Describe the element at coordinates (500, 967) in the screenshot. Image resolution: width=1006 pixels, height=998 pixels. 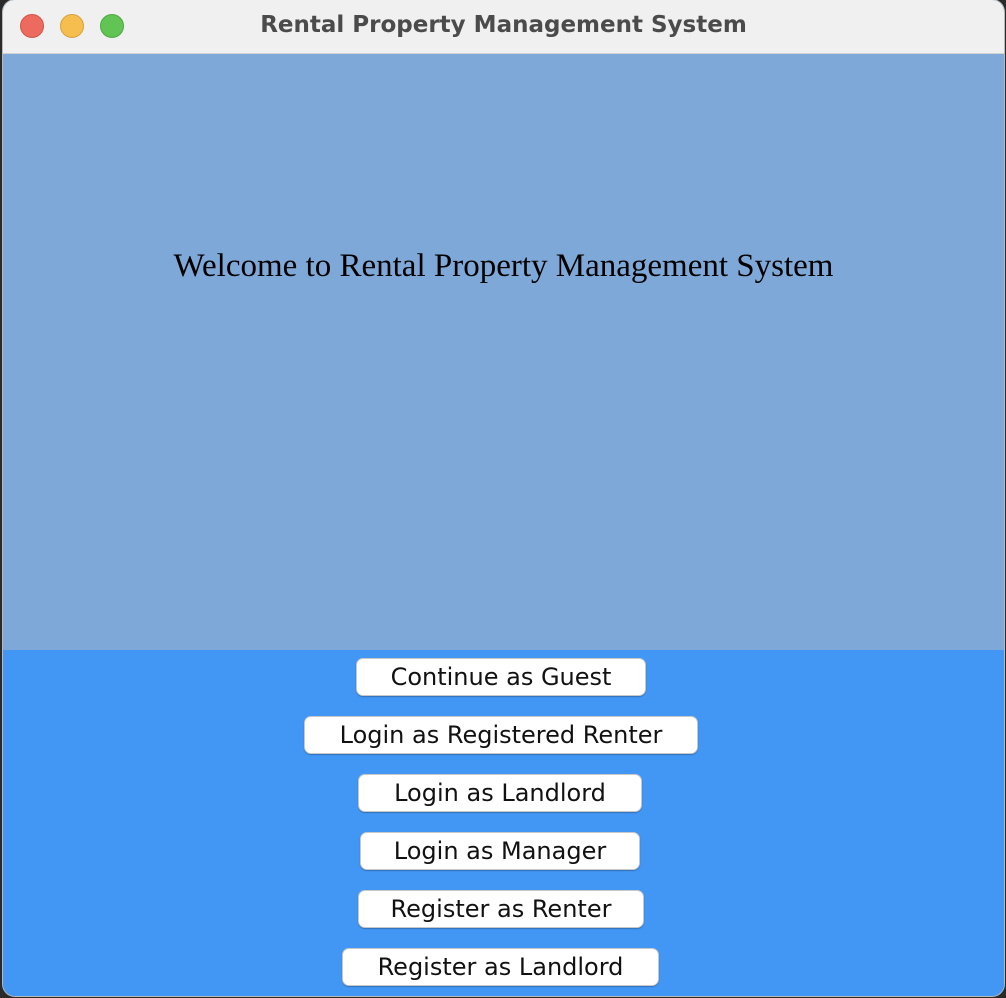
I see `register-landlord-button: Register as Landlord` at that location.